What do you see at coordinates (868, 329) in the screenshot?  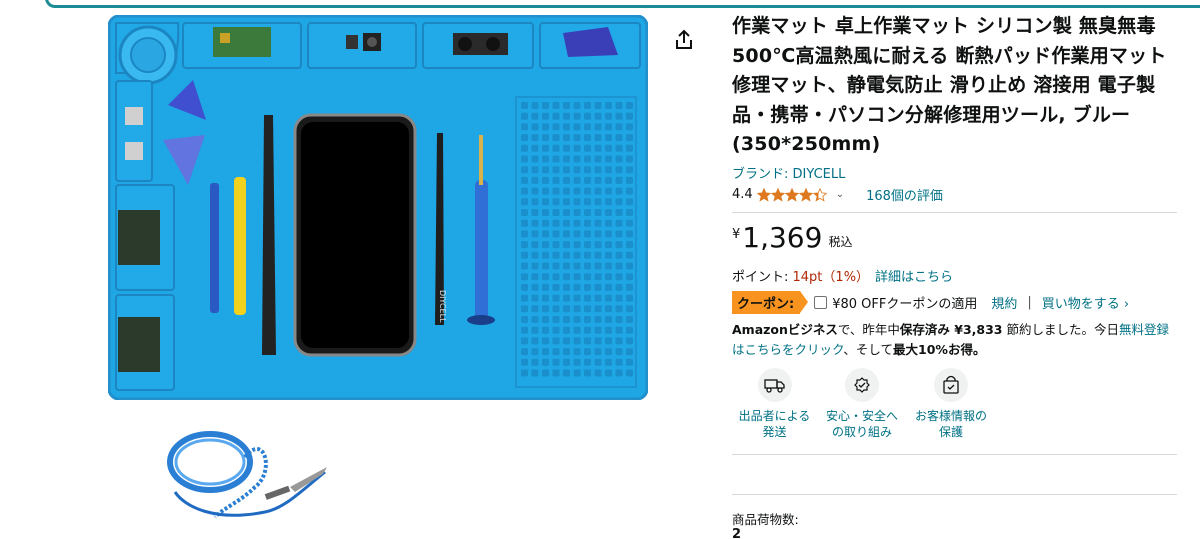 I see `business-text-1: で、昨年中` at bounding box center [868, 329].